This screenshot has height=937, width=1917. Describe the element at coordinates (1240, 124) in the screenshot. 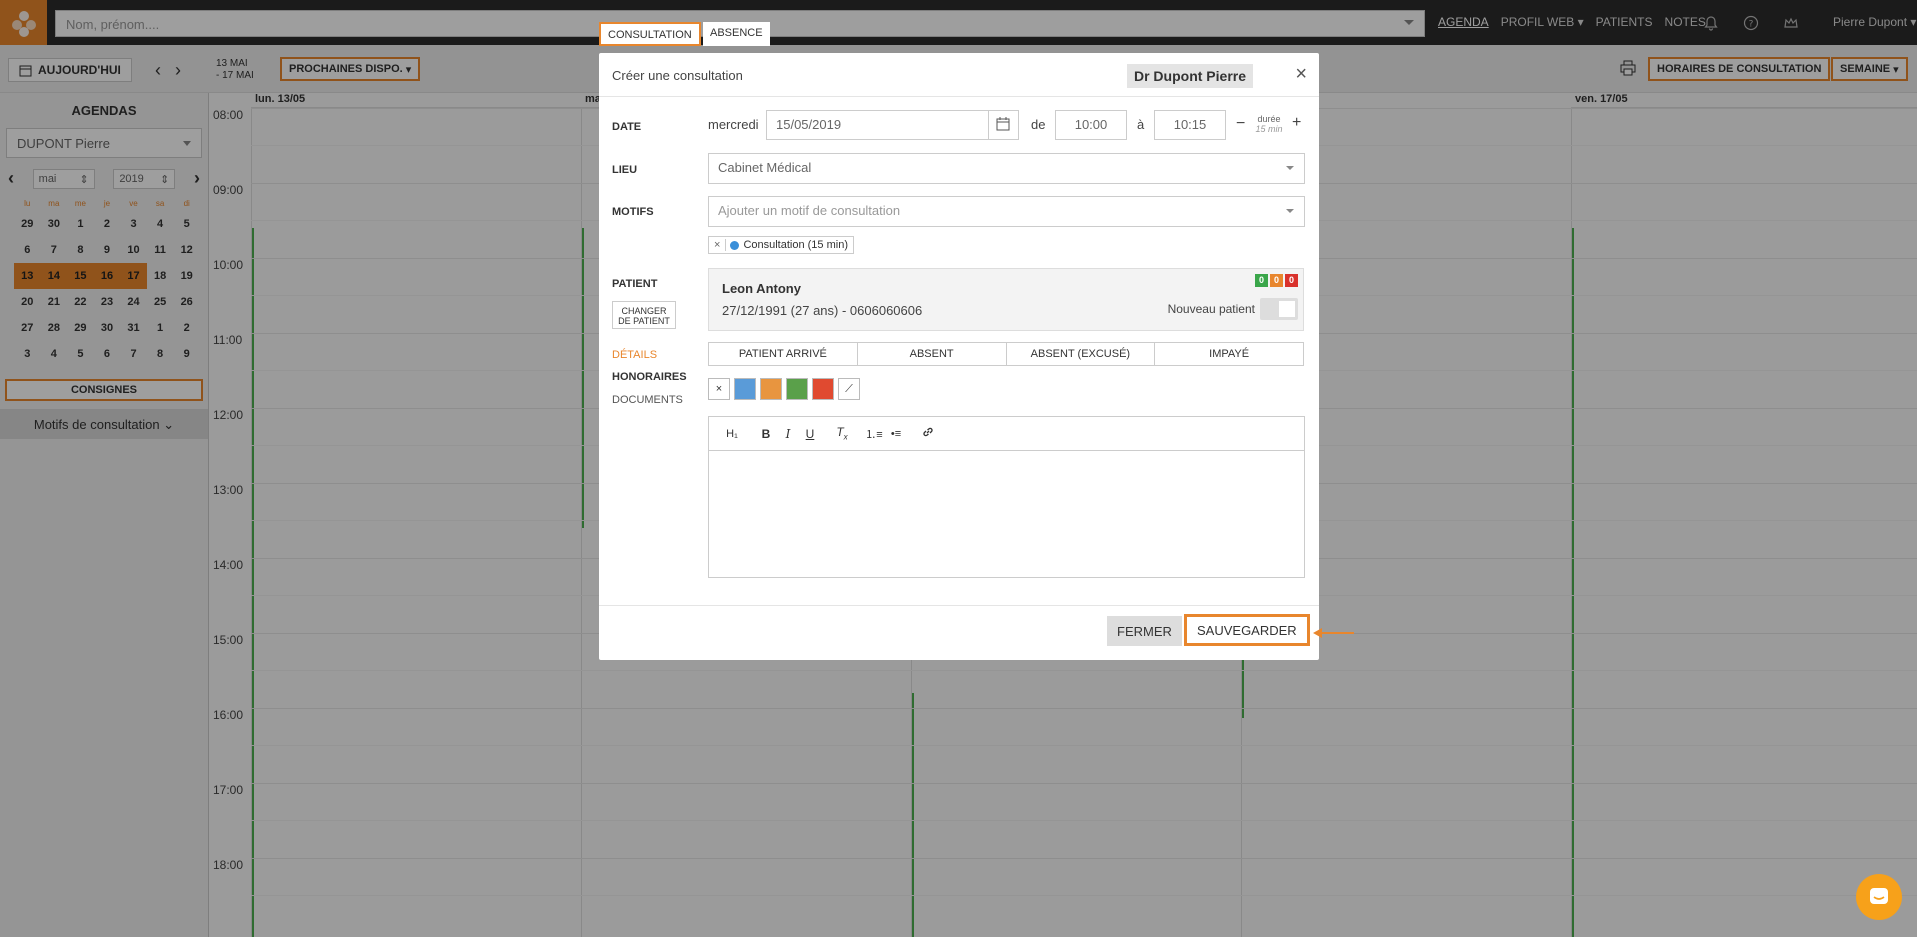

I see `minus-icon: −` at that location.